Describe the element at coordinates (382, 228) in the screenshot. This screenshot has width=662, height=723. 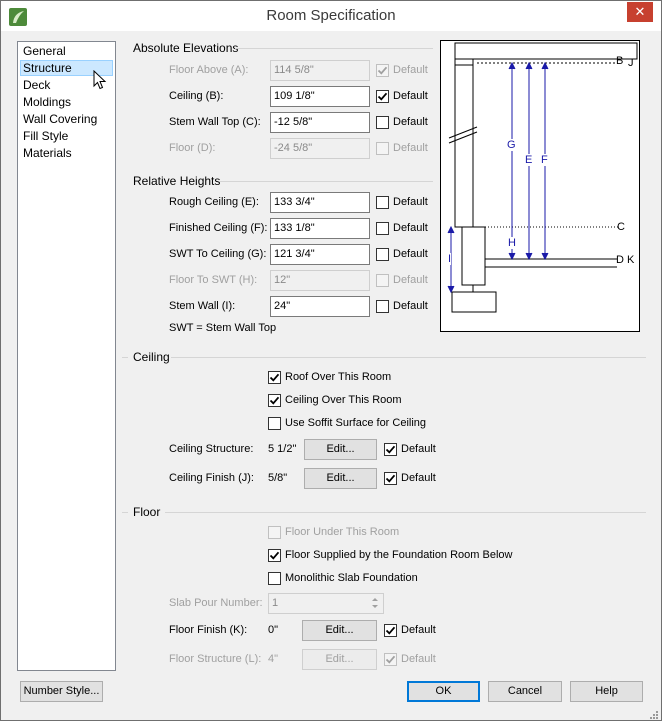
I see `finished-ceiling-default-checkbox` at that location.